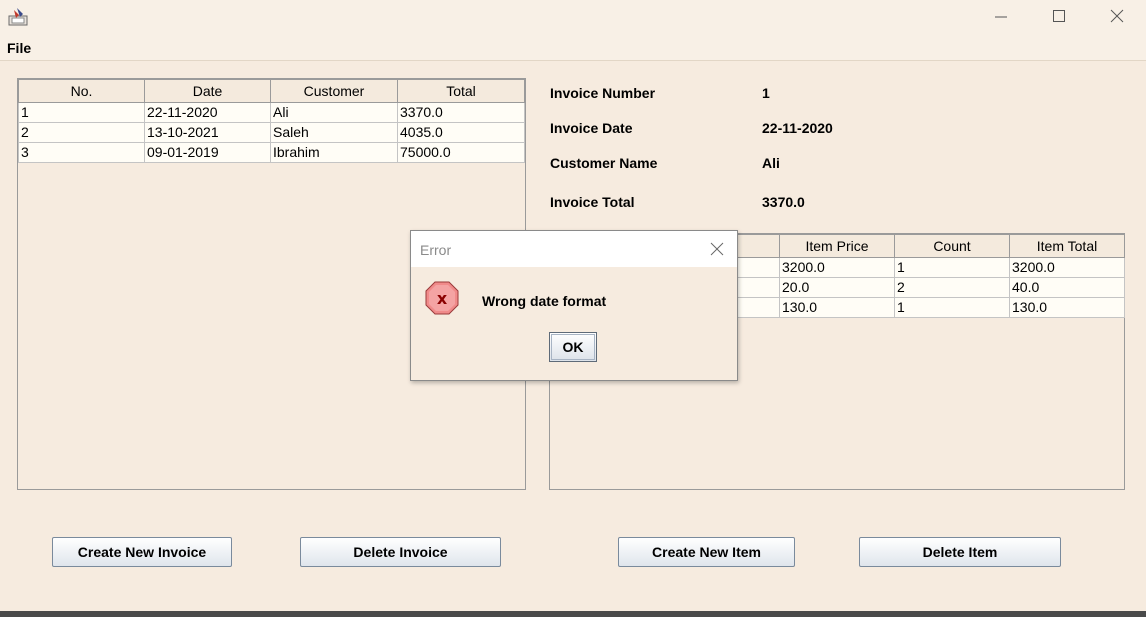 This screenshot has width=1146, height=617. Describe the element at coordinates (436, 250) in the screenshot. I see `dialog-title: Error` at that location.